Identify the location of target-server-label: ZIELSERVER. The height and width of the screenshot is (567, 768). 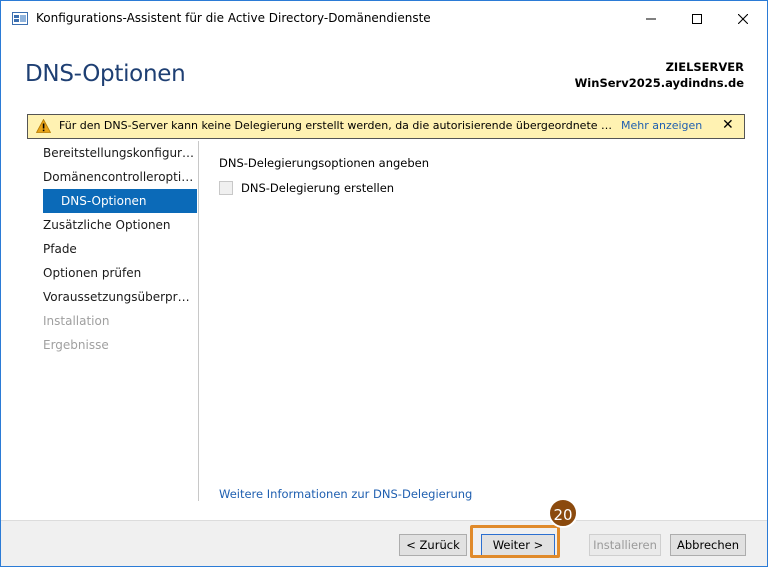
(704, 67).